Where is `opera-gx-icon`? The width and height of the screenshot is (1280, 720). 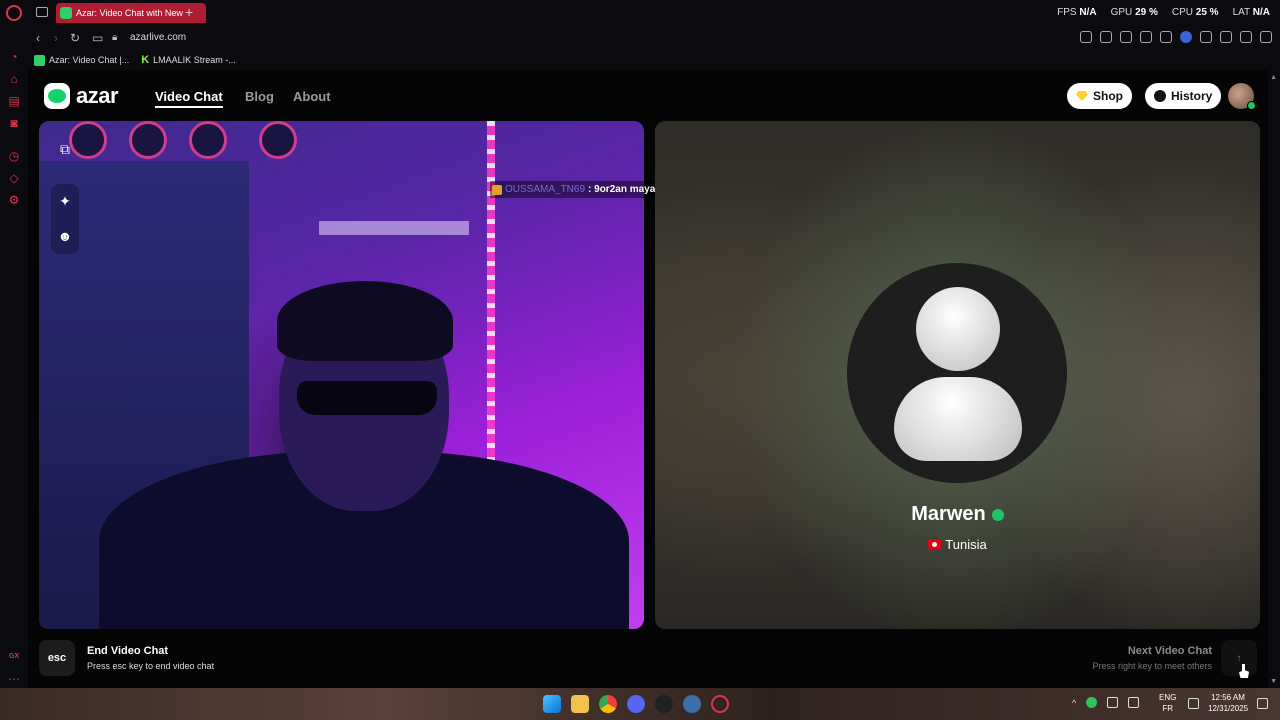
opera-gx-icon is located at coordinates (720, 704).